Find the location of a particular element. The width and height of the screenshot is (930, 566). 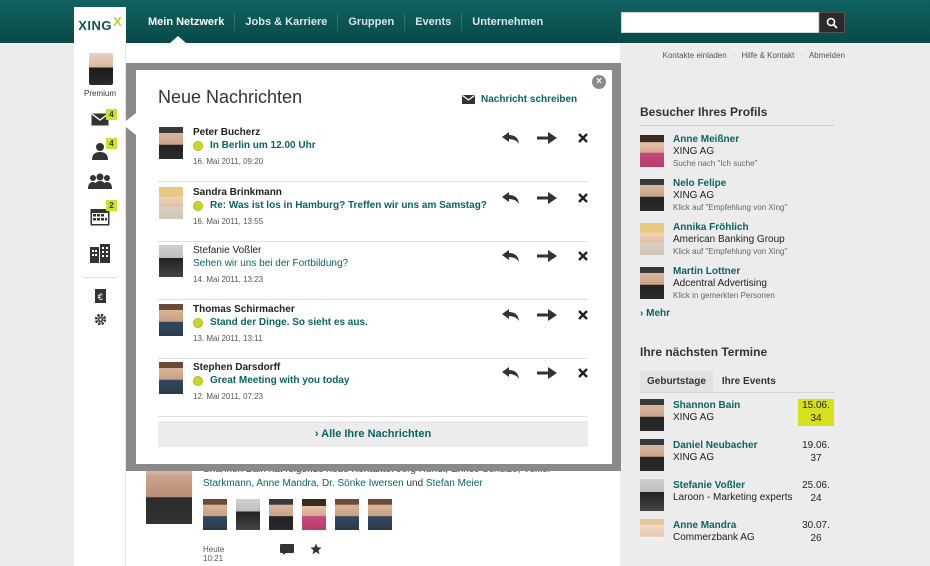

forward-icon is located at coordinates (547, 138).